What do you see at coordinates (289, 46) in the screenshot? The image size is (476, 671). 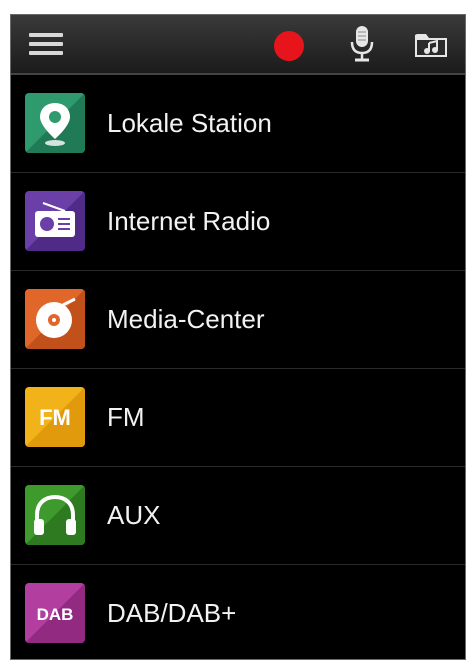 I see `record-icon` at bounding box center [289, 46].